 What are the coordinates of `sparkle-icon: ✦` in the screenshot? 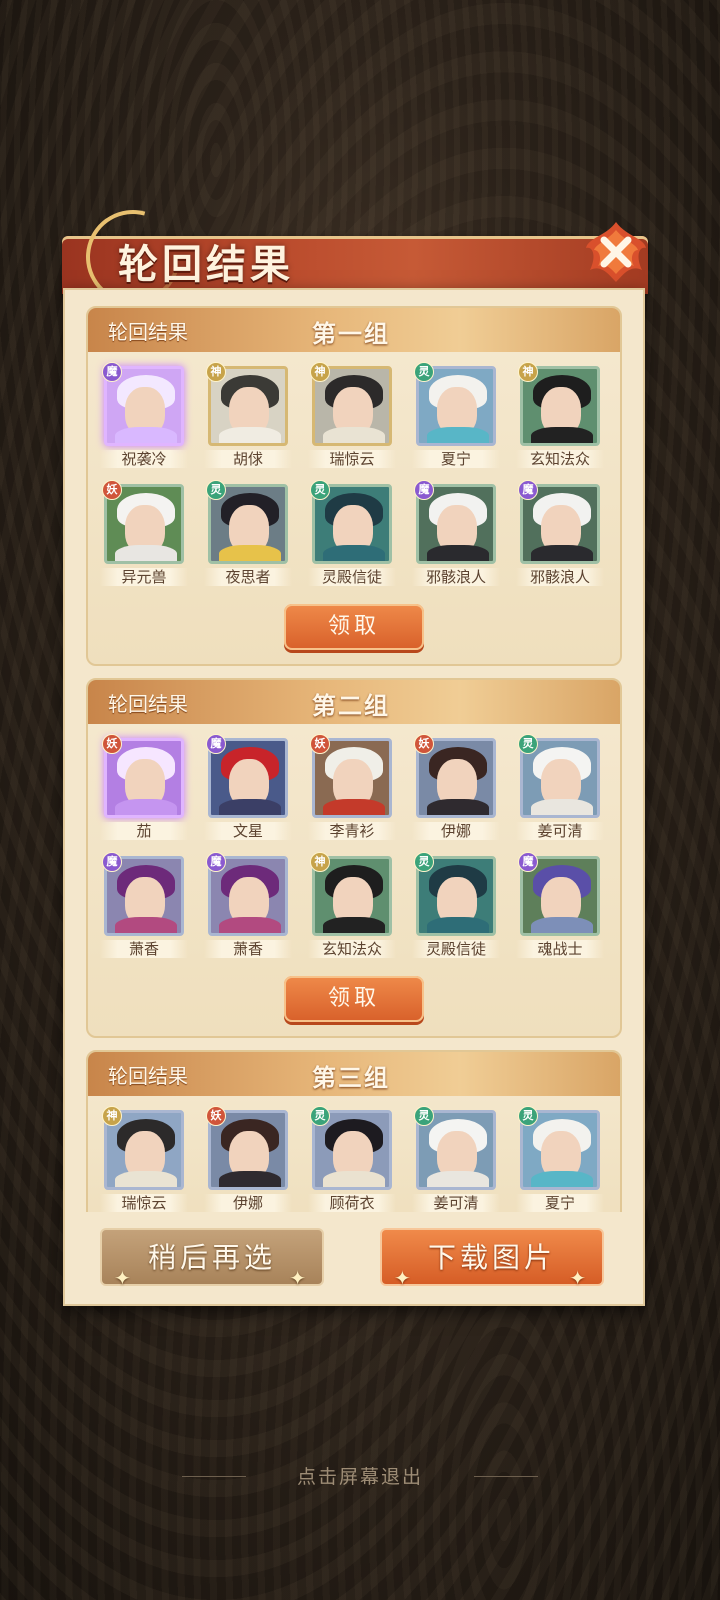 It's located at (579, 1278).